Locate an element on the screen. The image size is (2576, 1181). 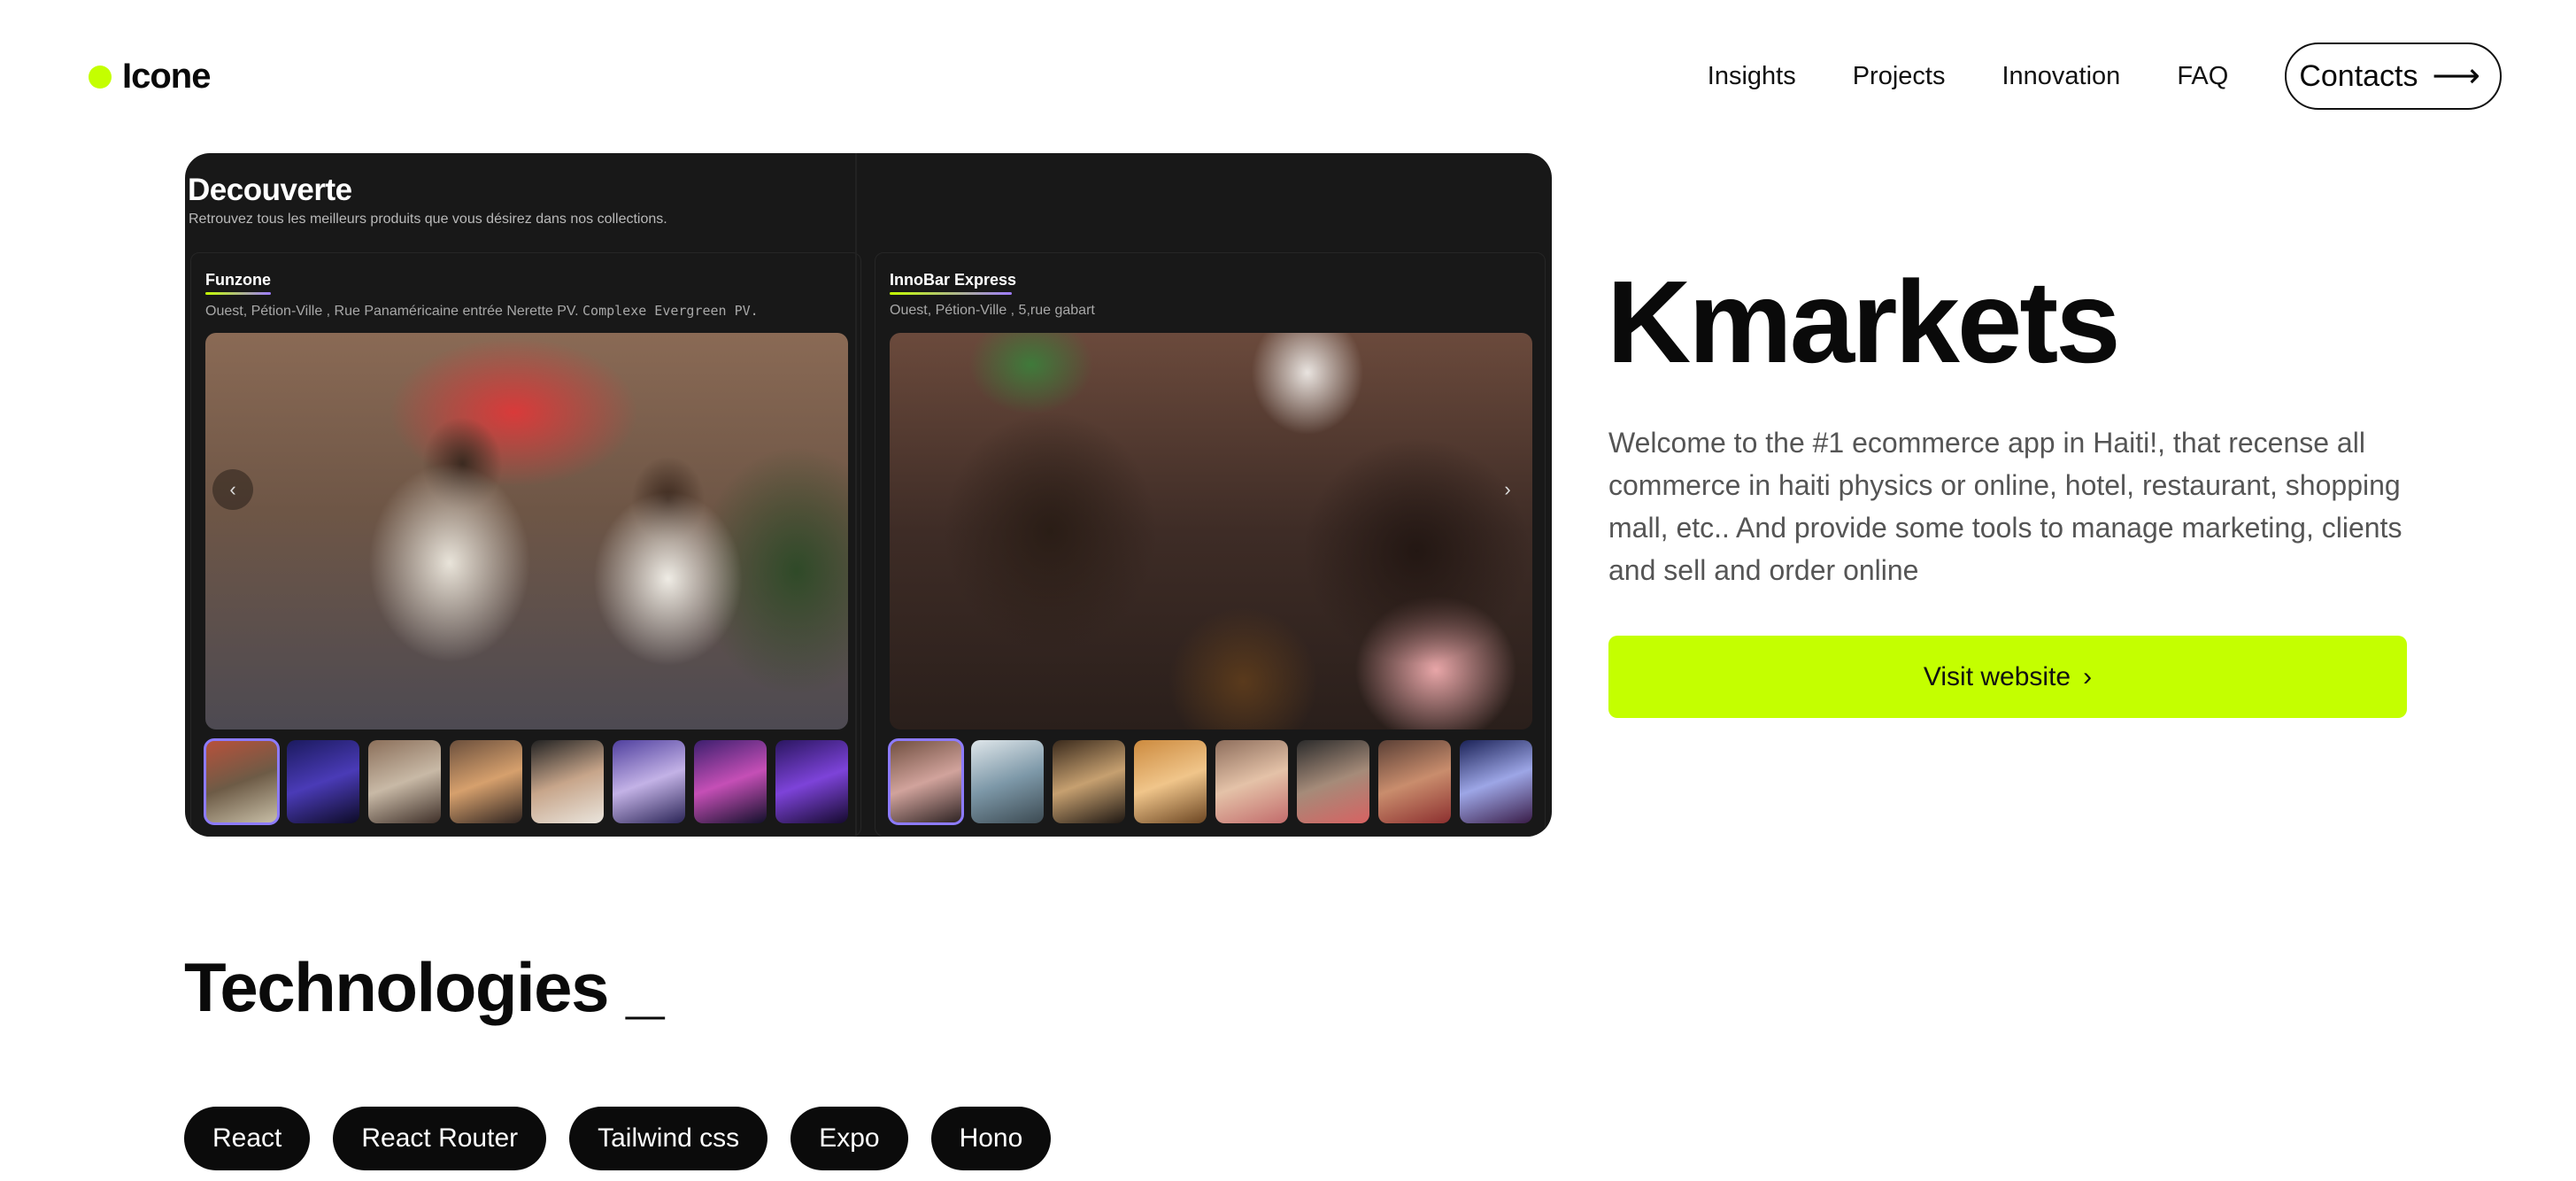
tech-tag: React is located at coordinates (247, 1138).